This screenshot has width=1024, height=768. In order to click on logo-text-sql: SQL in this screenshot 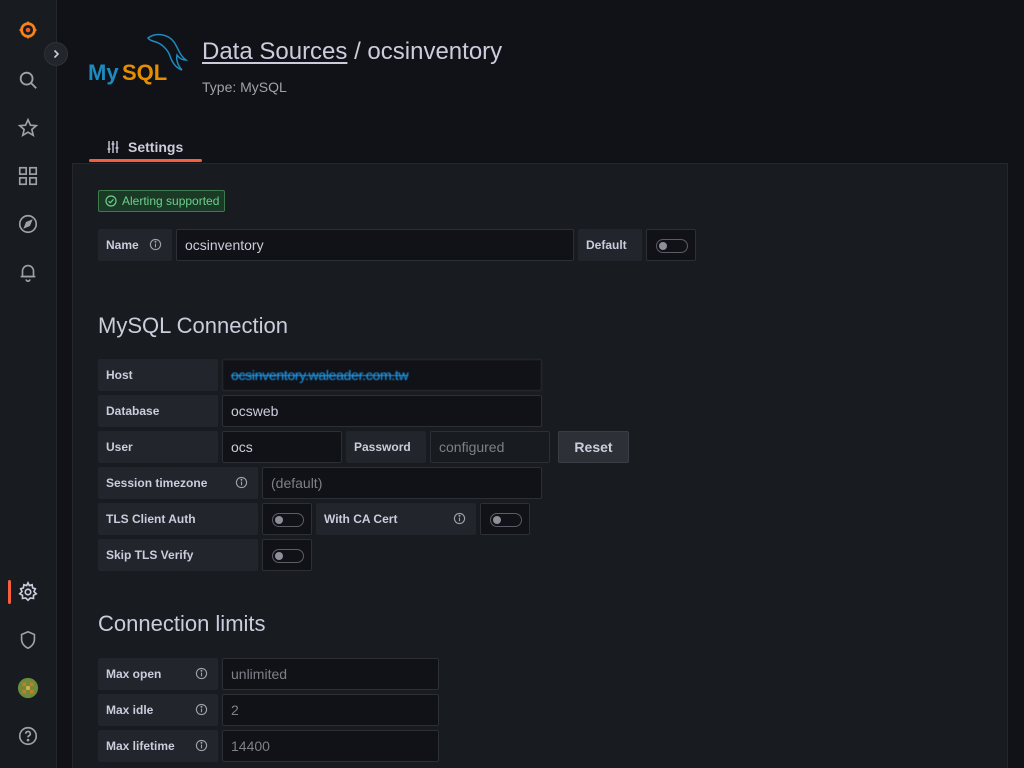, I will do `click(144, 72)`.